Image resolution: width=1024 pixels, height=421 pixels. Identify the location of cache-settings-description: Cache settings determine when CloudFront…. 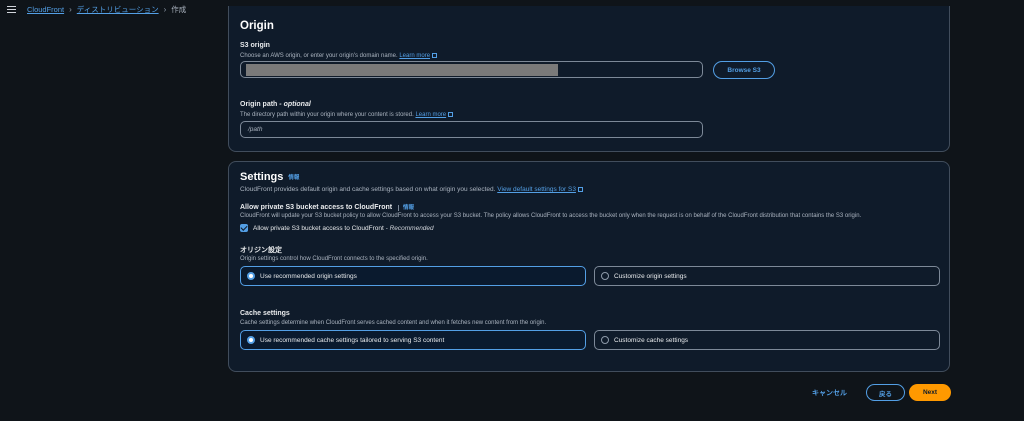
(393, 323).